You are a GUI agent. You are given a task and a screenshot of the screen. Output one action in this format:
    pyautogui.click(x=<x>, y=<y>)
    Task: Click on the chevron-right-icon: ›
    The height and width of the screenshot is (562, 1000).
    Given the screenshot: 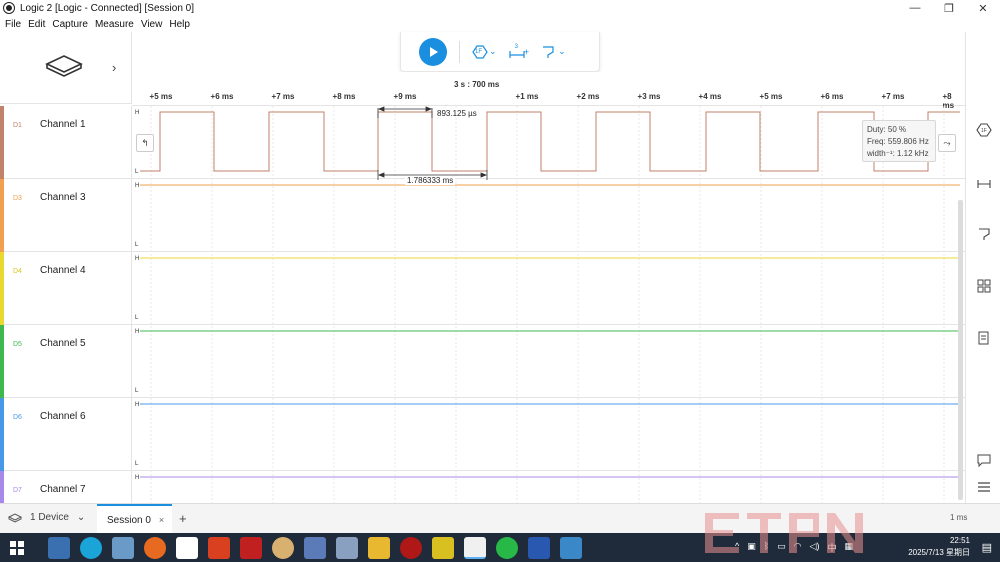 What is the action you would take?
    pyautogui.click(x=114, y=67)
    